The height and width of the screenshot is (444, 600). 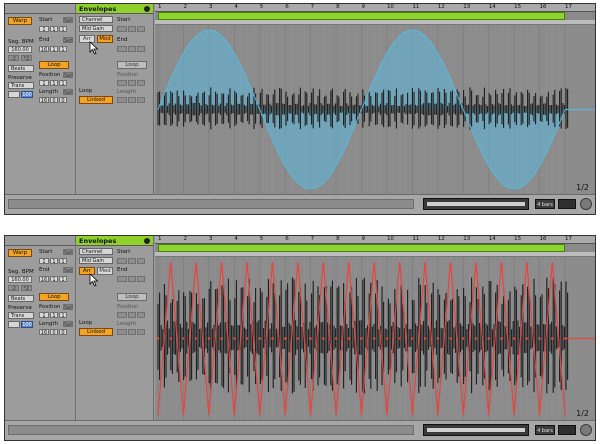 I want to click on envelope-position-sixteenth-field, so click(x=141, y=83).